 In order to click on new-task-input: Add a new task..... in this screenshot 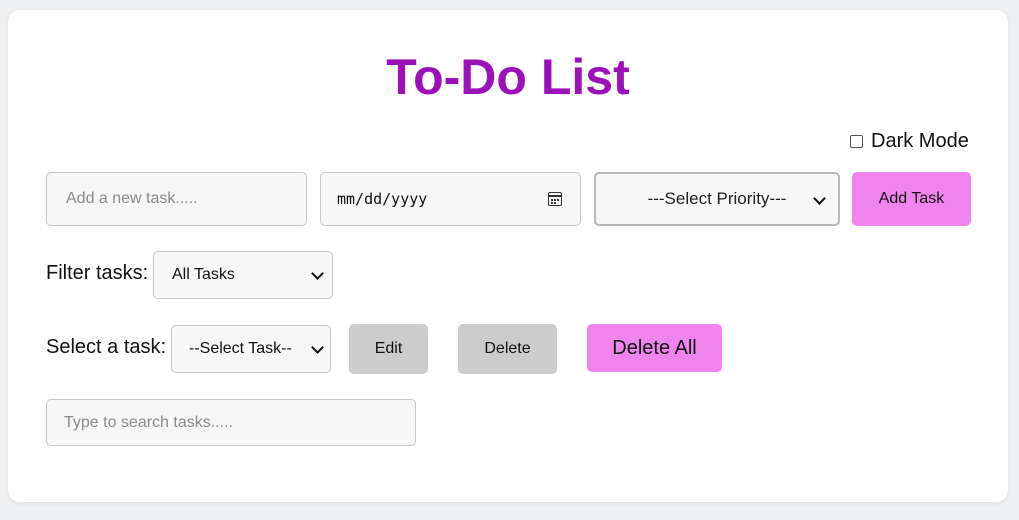, I will do `click(176, 199)`.